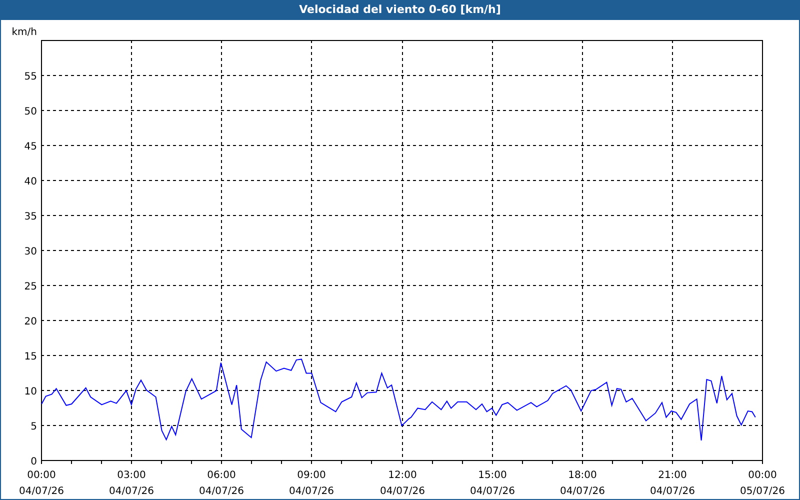  I want to click on y-tick-label: 20, so click(30, 322).